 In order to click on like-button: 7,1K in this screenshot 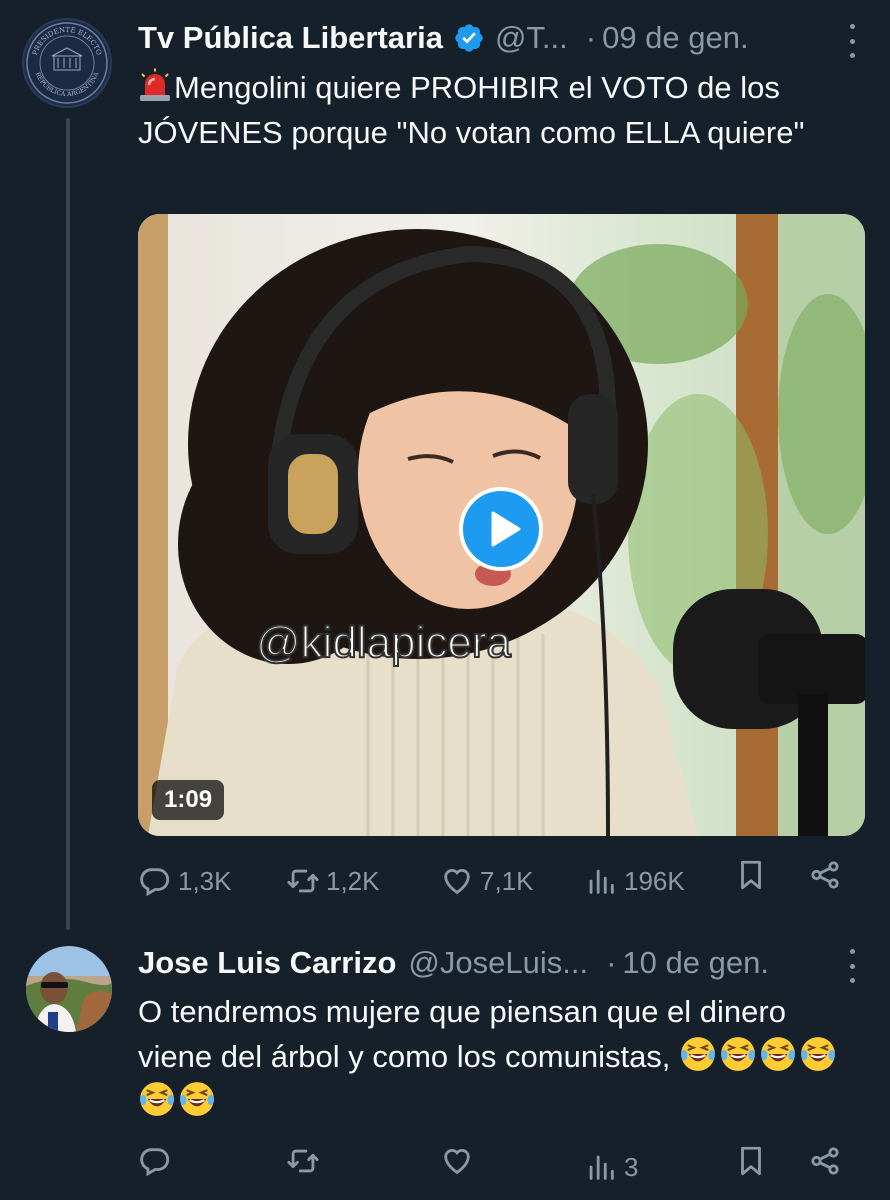, I will do `click(487, 881)`.